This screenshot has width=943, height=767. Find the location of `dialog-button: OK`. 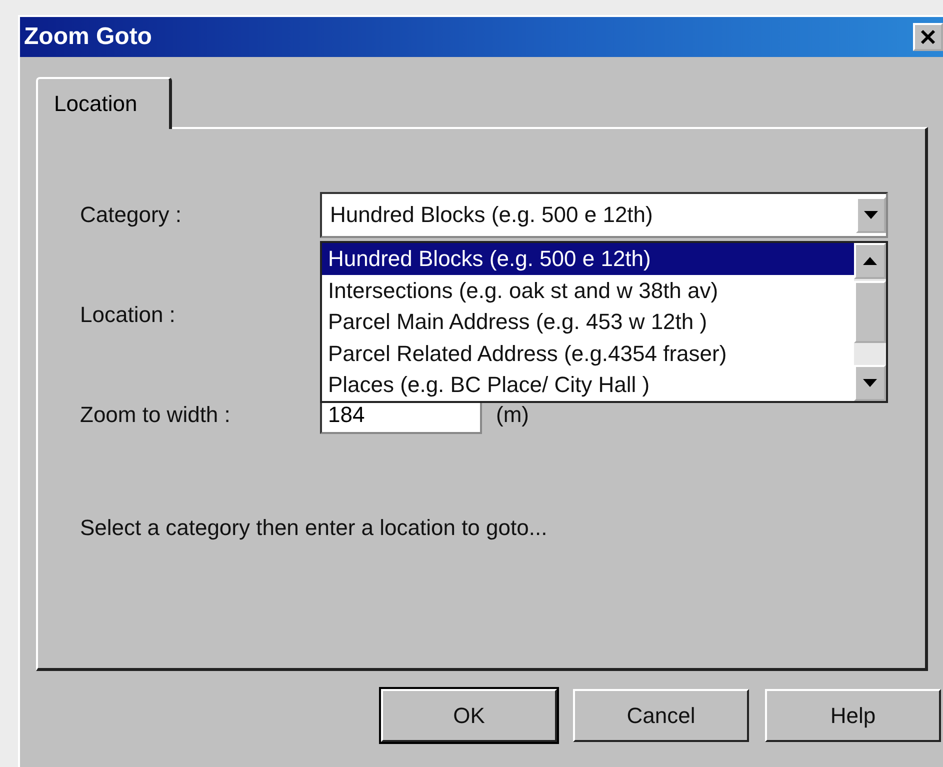

dialog-button: OK is located at coordinates (469, 715).